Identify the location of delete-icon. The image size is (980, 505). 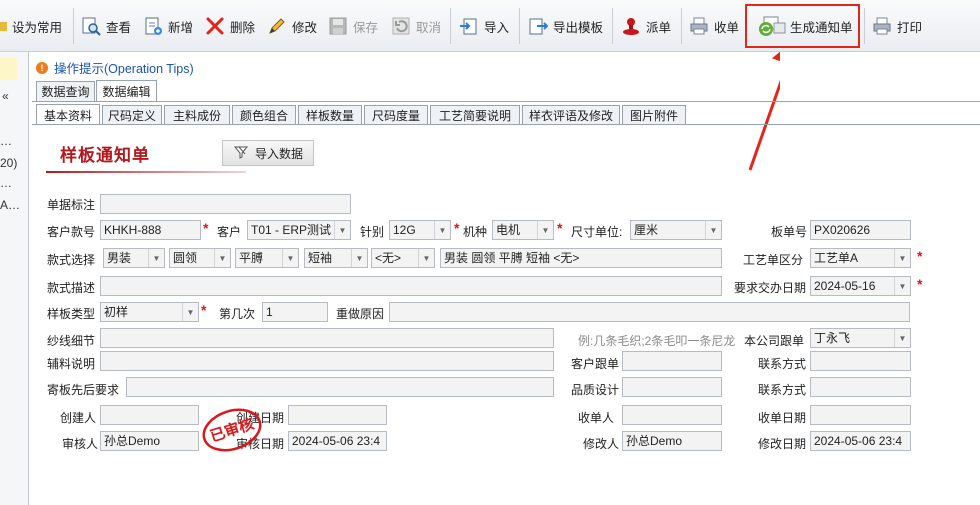
(215, 26).